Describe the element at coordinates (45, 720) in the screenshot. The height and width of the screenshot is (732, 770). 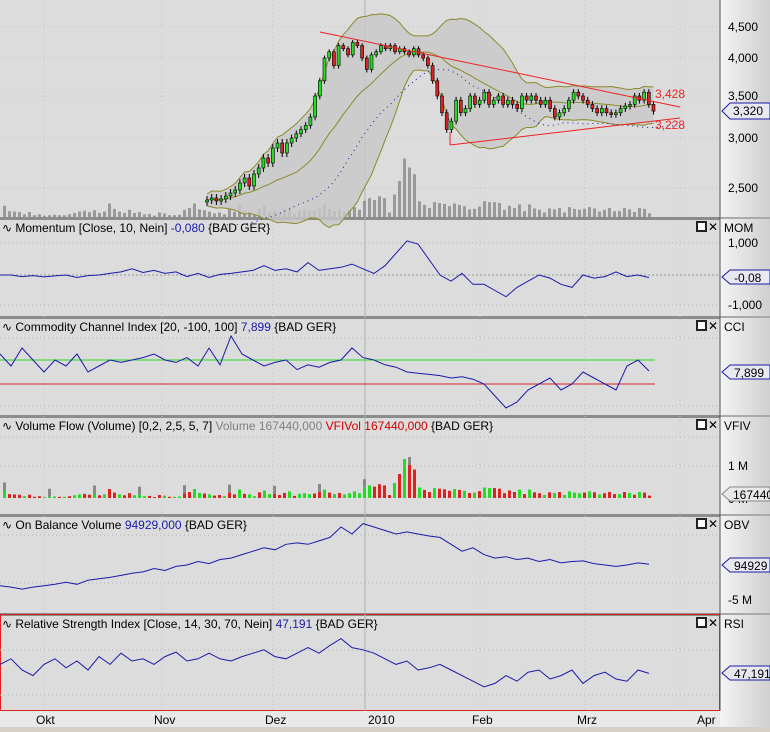
I see `date-tick: Okt` at that location.